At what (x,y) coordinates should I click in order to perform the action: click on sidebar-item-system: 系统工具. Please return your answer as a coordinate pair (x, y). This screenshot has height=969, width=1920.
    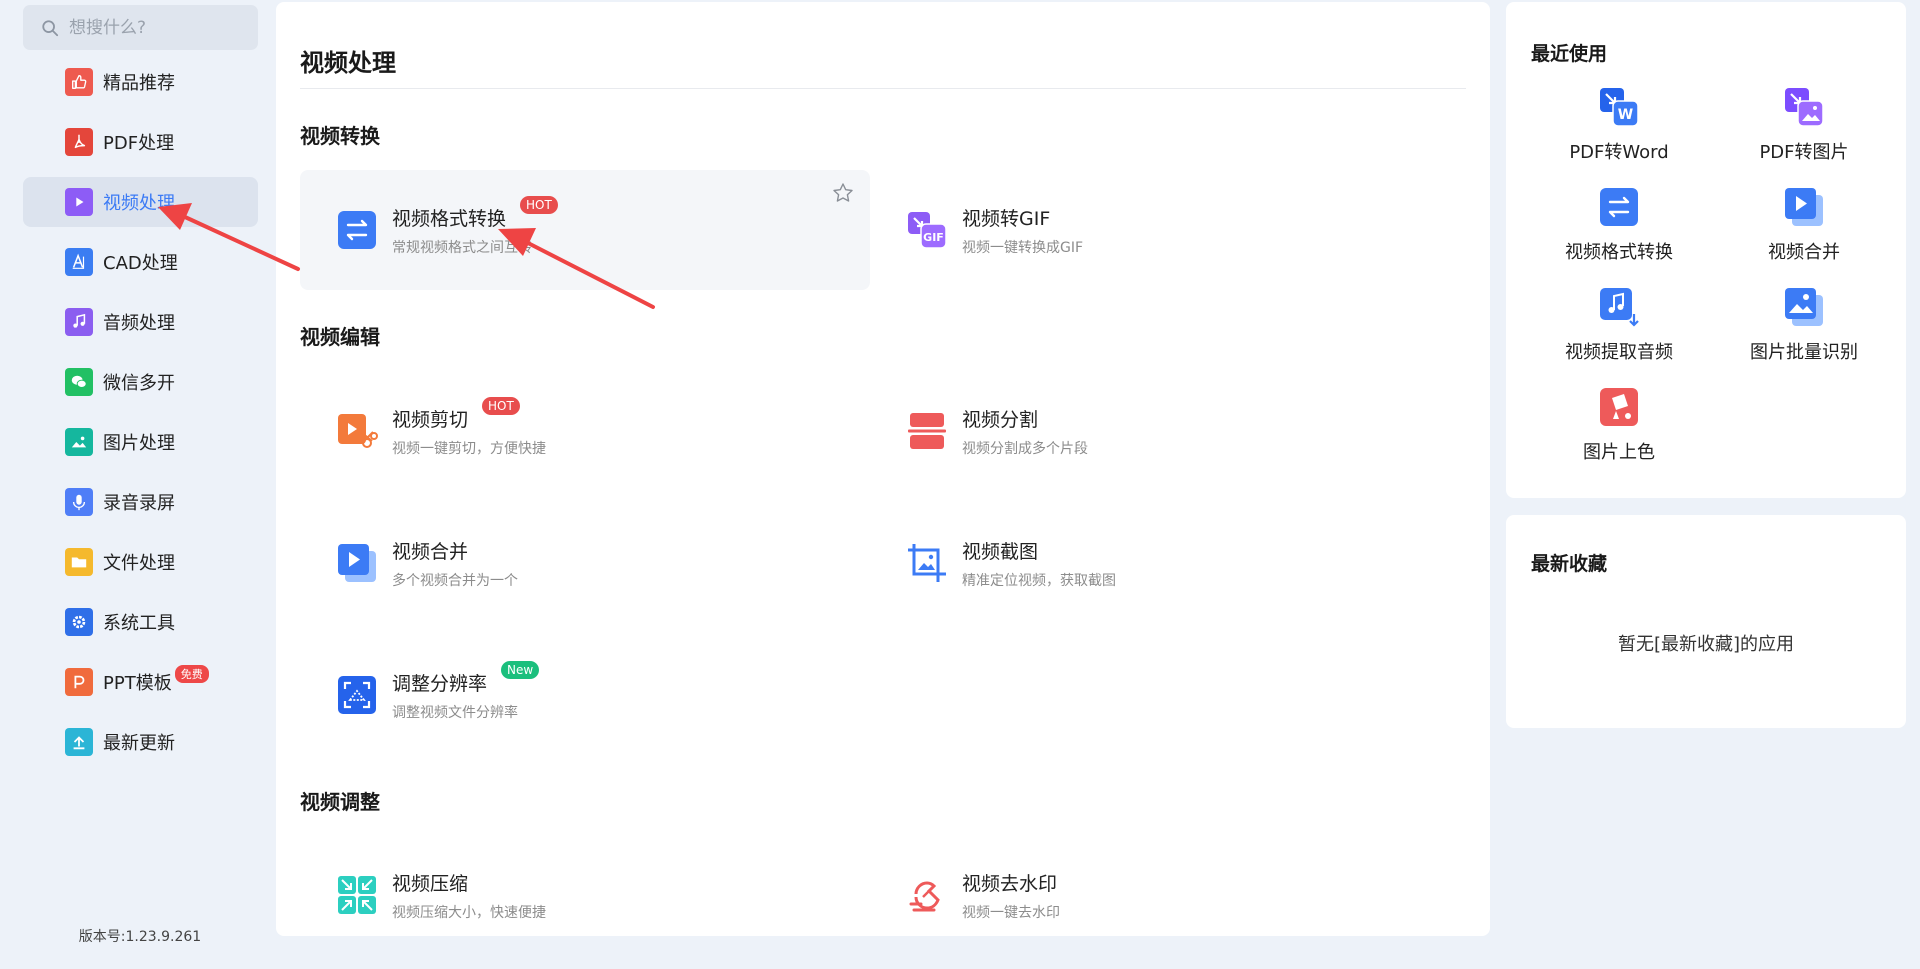
    Looking at the image, I should click on (140, 622).